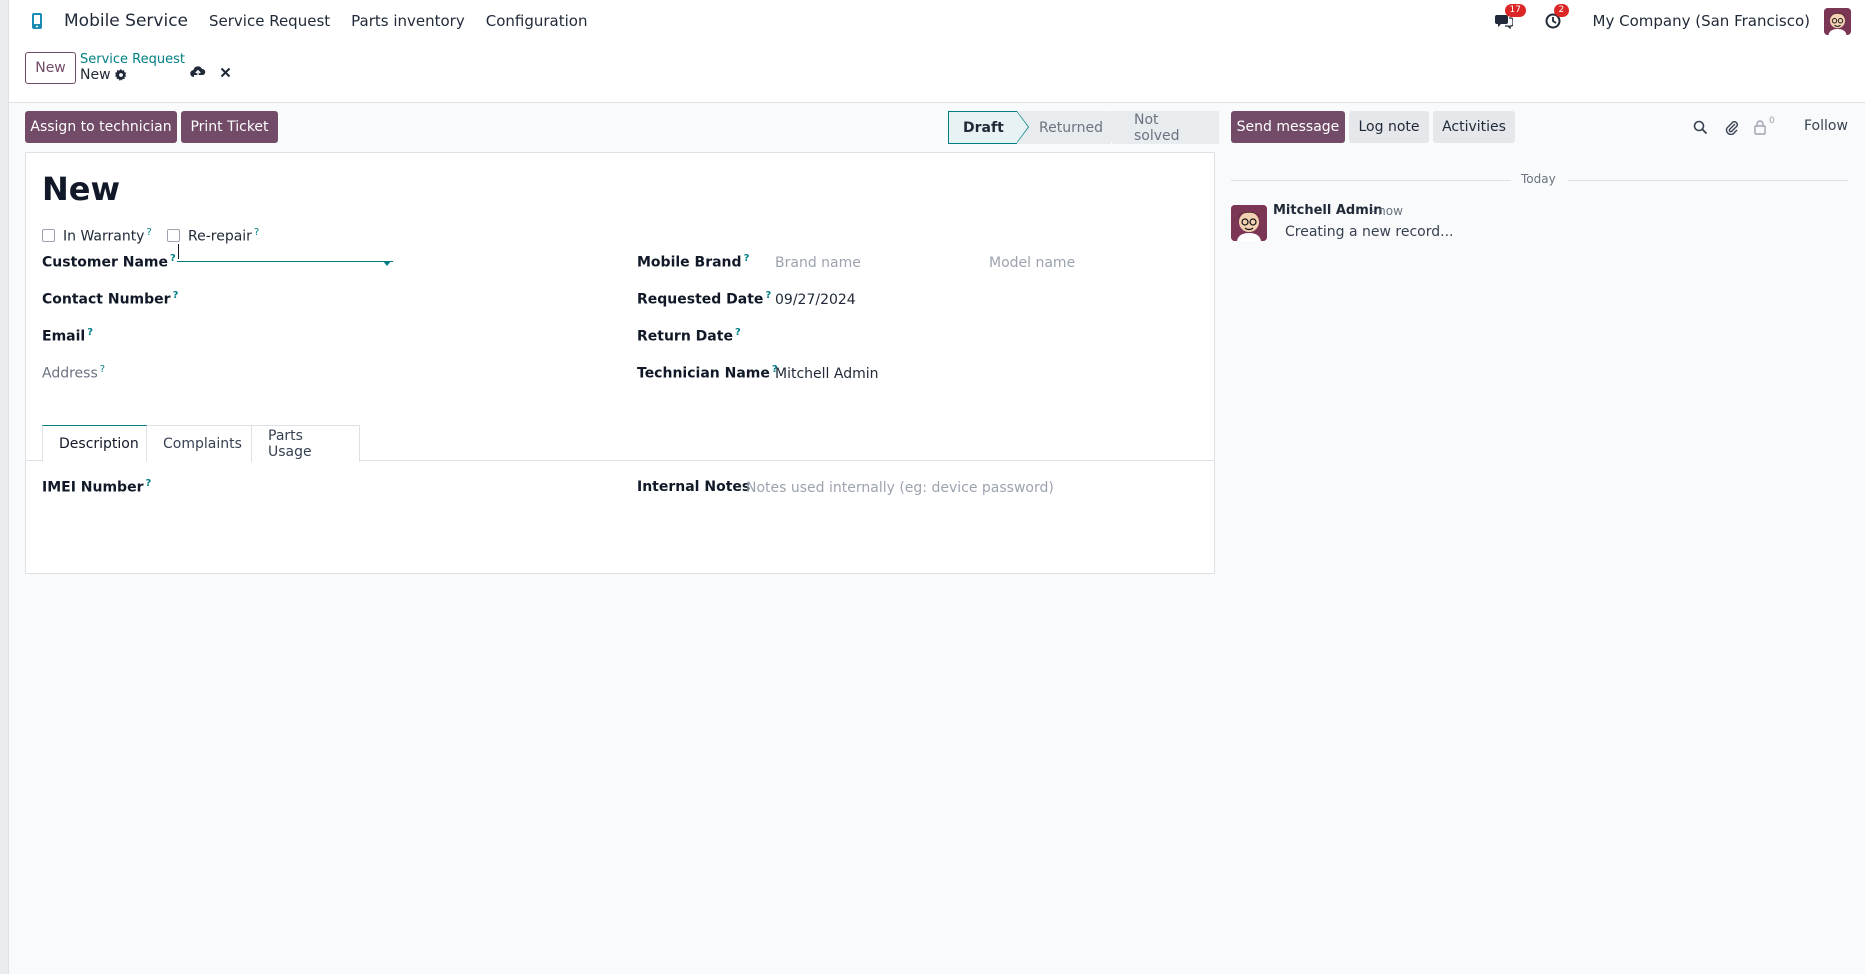  I want to click on followers-lock-icon, so click(1760, 127).